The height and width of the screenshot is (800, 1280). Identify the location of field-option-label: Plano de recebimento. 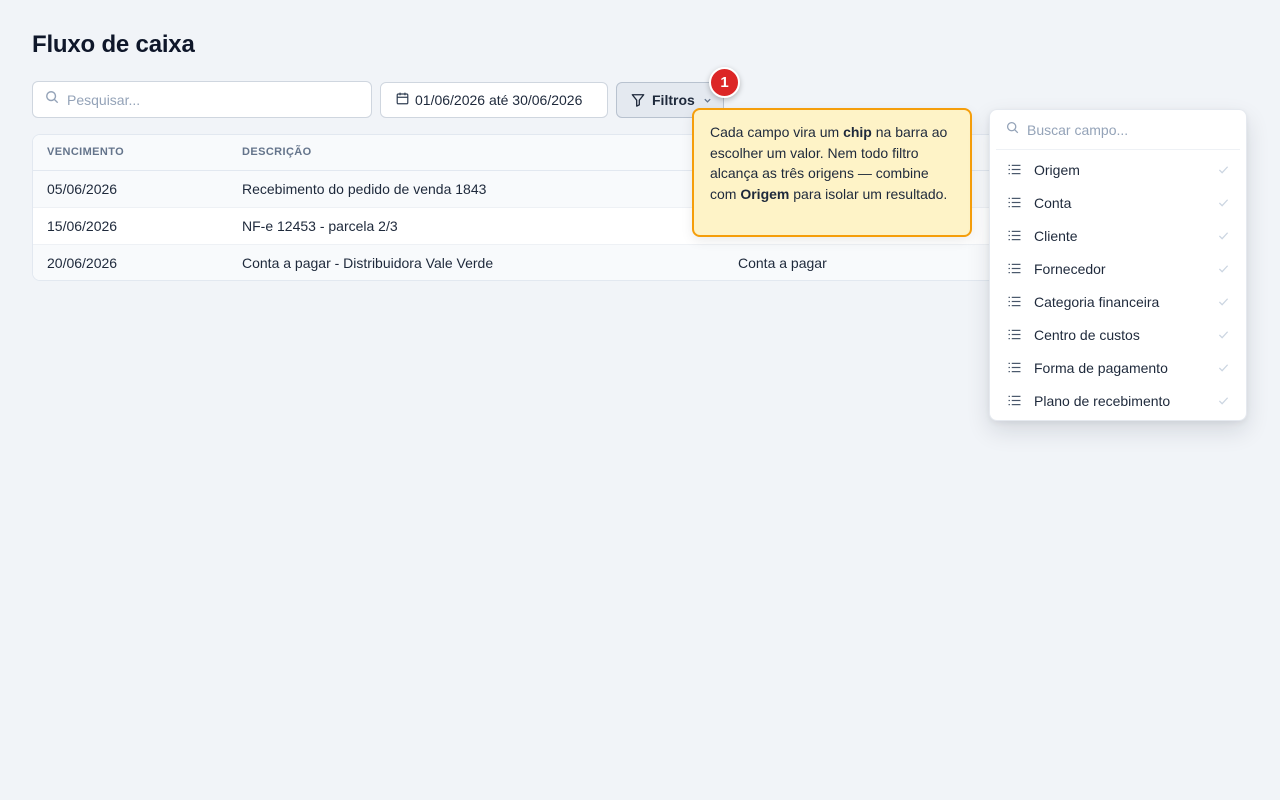
(1102, 400).